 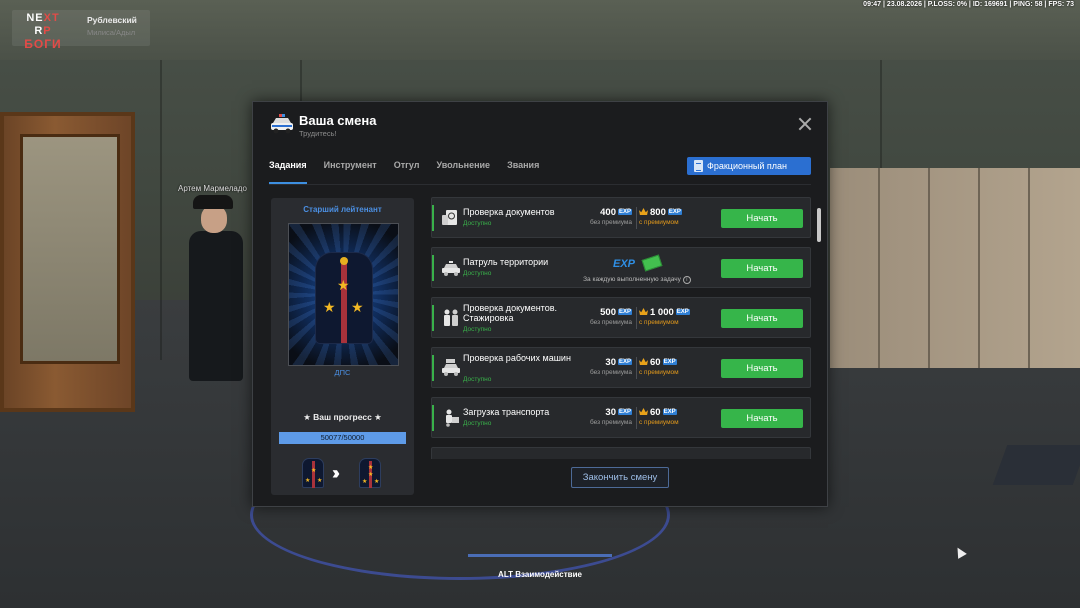 I want to click on npc-name-label: Артем Мармеладо, so click(x=212, y=188).